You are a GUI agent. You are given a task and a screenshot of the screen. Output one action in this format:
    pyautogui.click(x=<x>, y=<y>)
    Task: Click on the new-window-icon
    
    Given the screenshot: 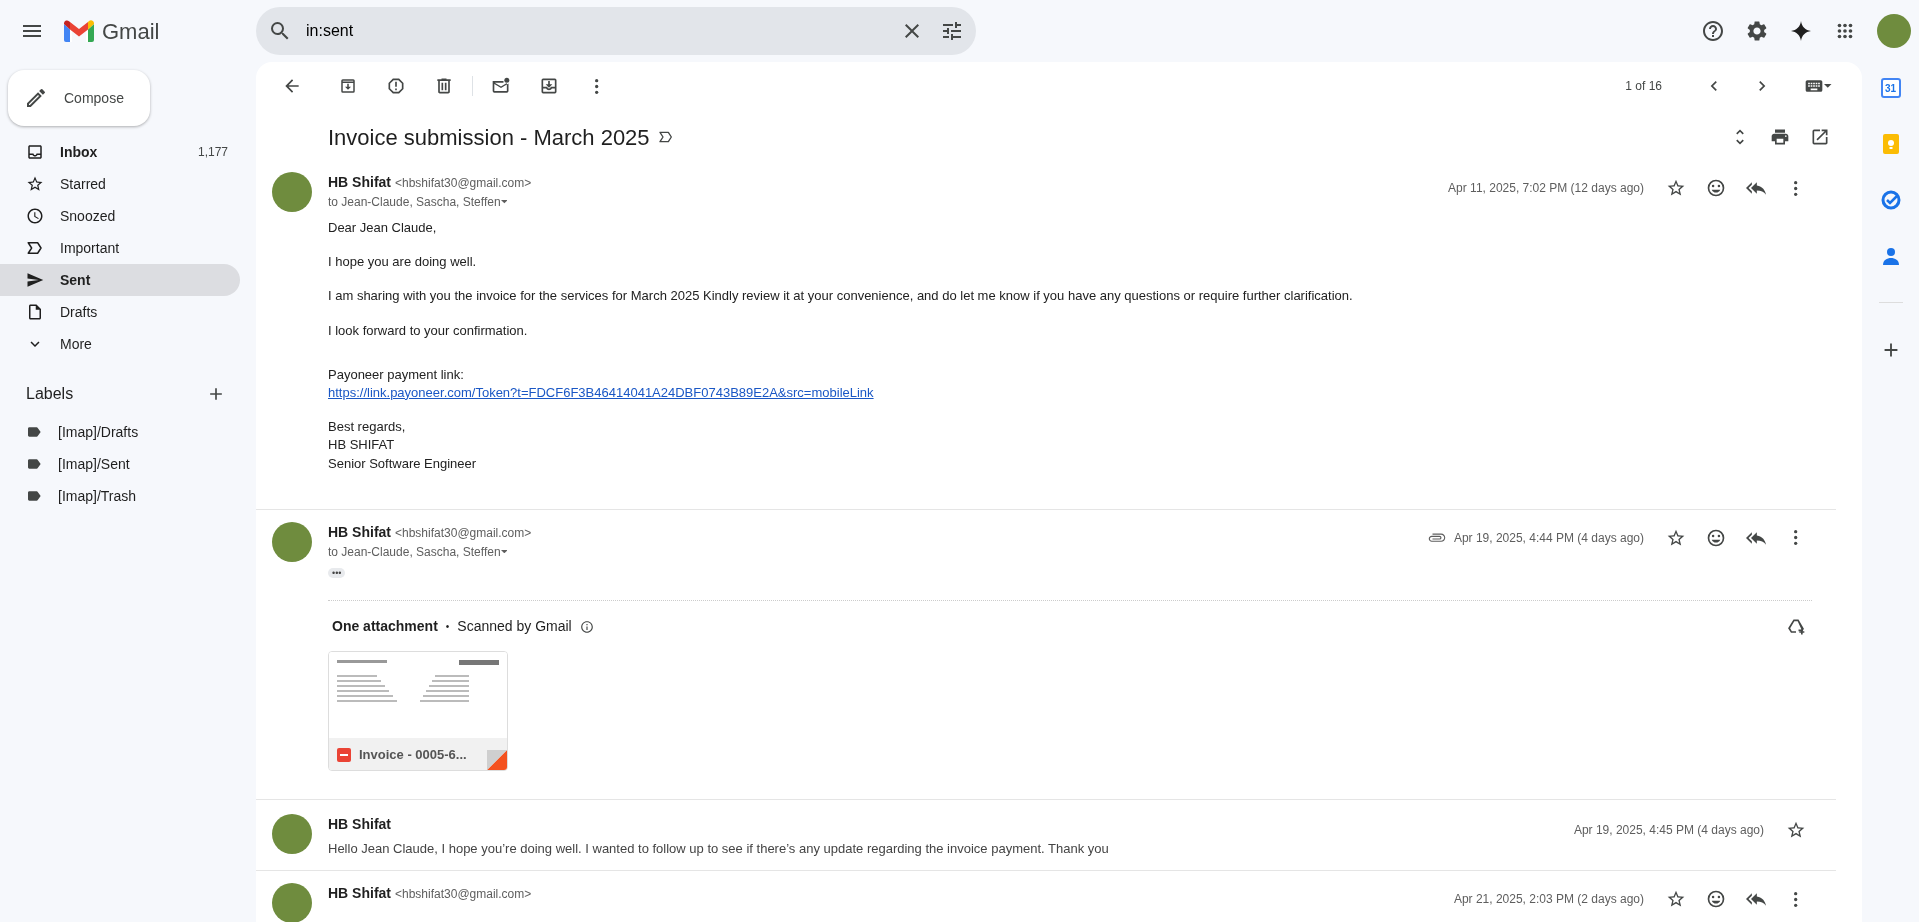 What is the action you would take?
    pyautogui.click(x=1820, y=137)
    